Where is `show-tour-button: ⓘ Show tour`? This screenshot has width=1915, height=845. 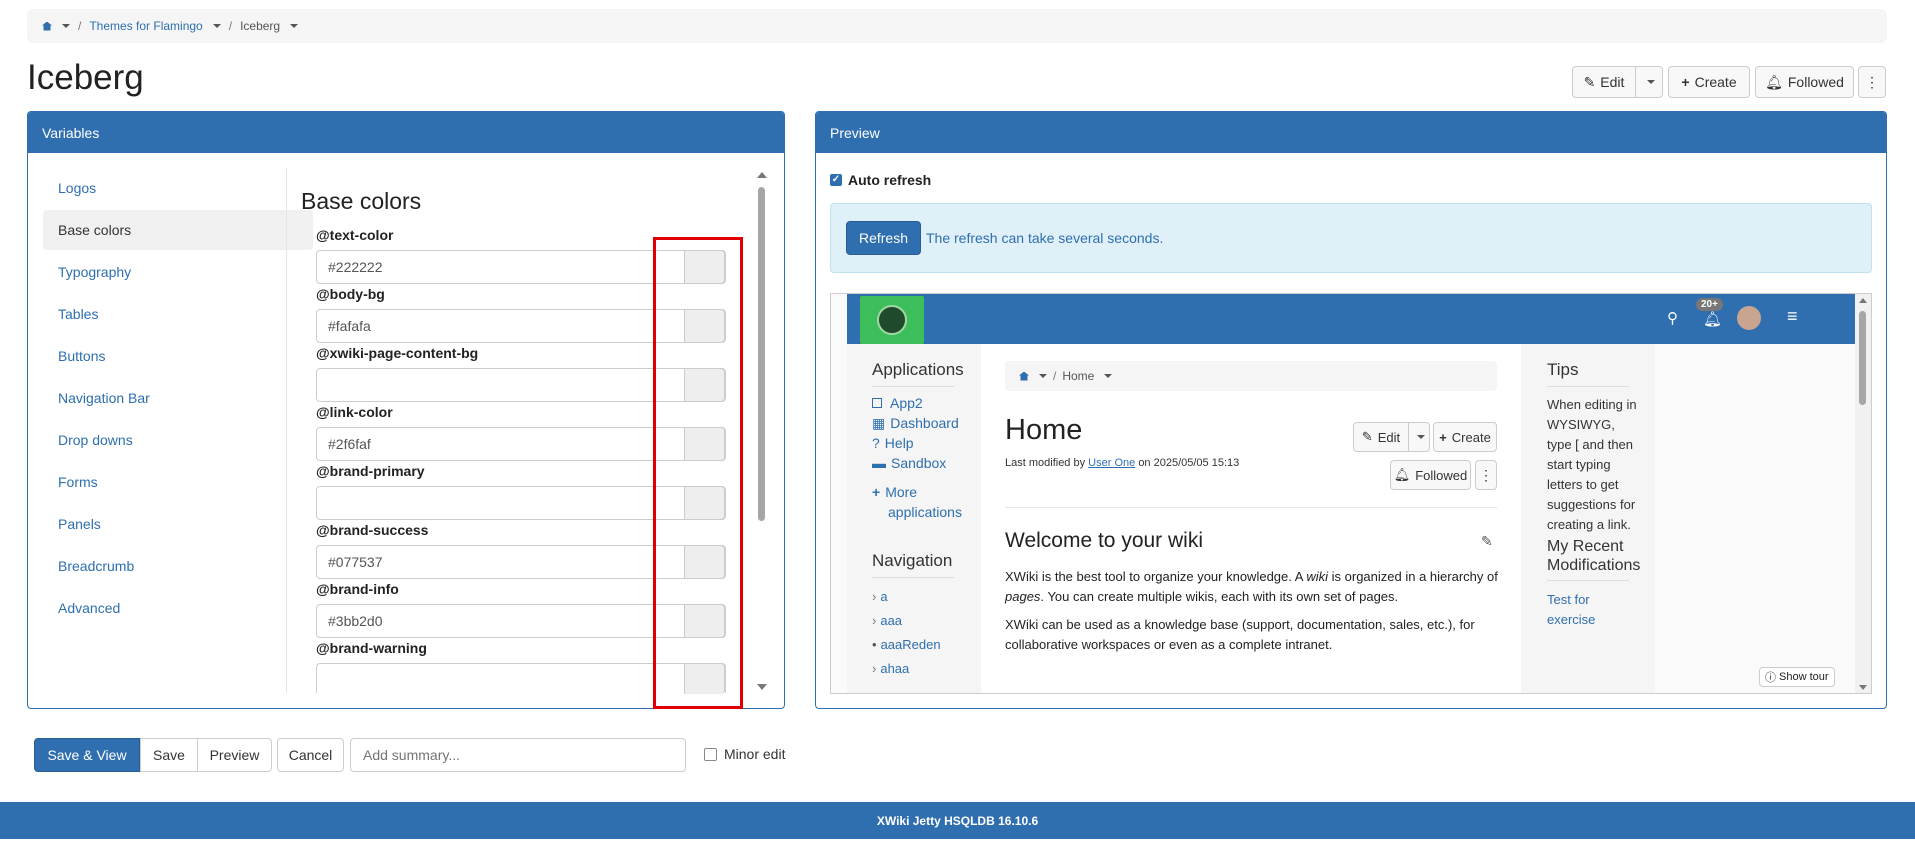
show-tour-button: ⓘ Show tour is located at coordinates (1797, 677).